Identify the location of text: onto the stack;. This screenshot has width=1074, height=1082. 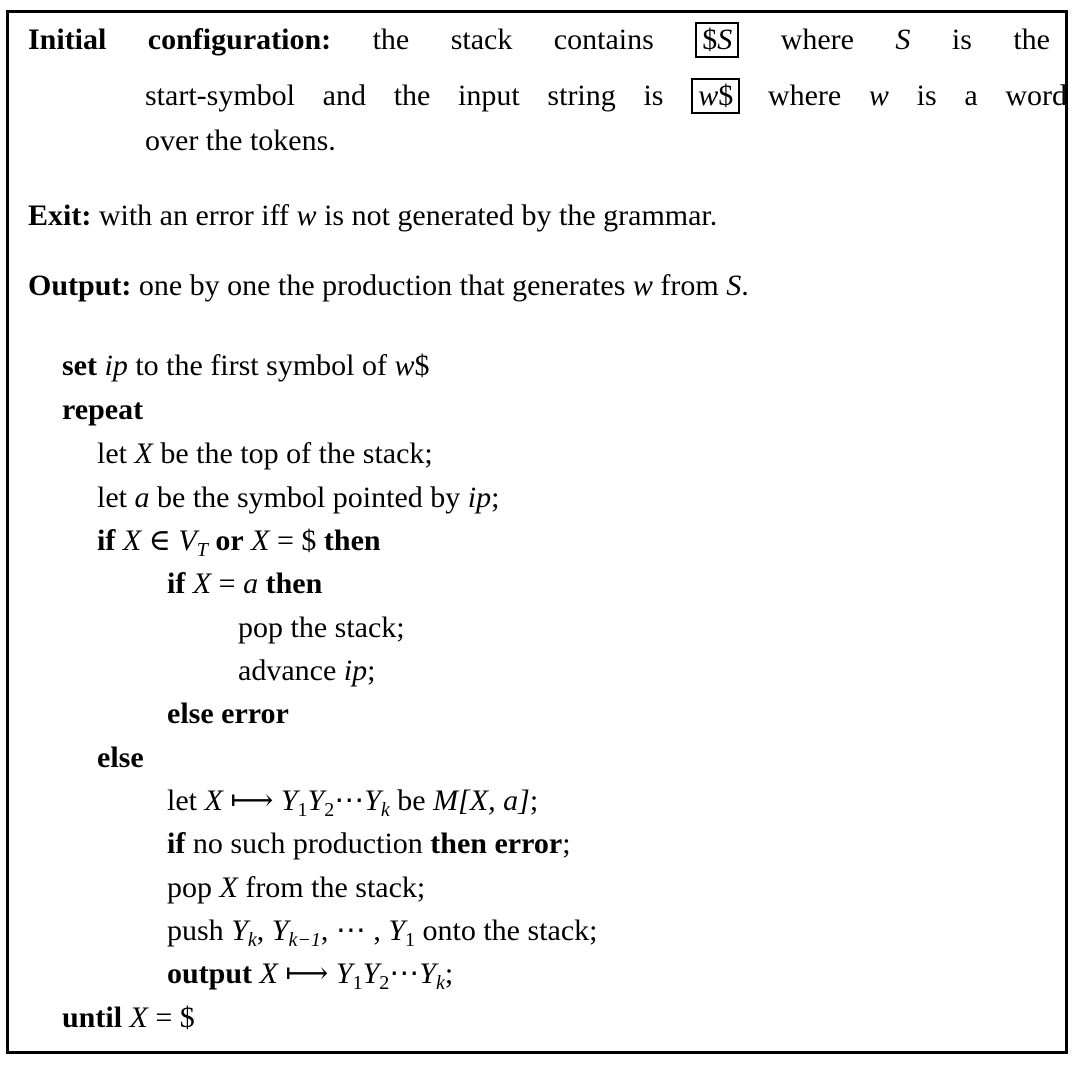
(510, 930).